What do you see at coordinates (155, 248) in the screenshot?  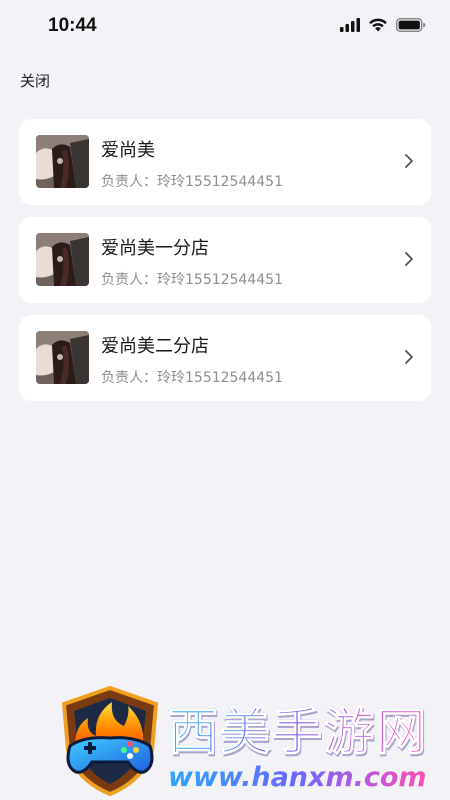 I see `store-name: 爱尚美一分店` at bounding box center [155, 248].